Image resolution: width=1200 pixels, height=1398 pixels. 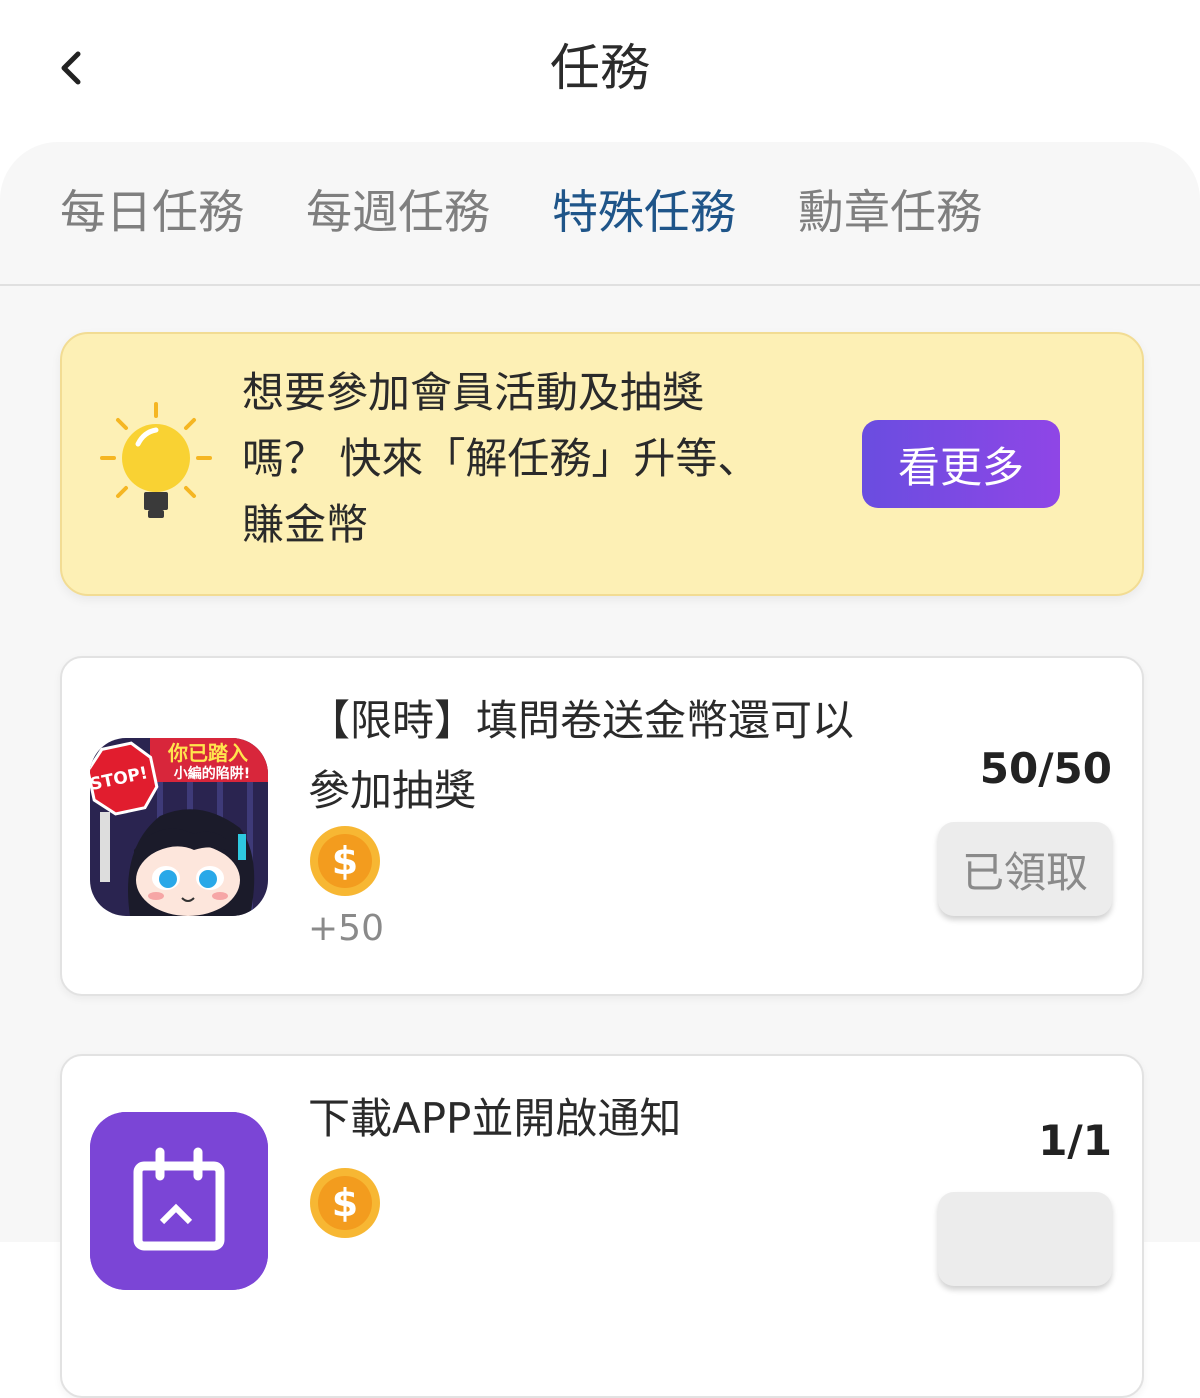 I want to click on claim-button, so click(x=1025, y=1239).